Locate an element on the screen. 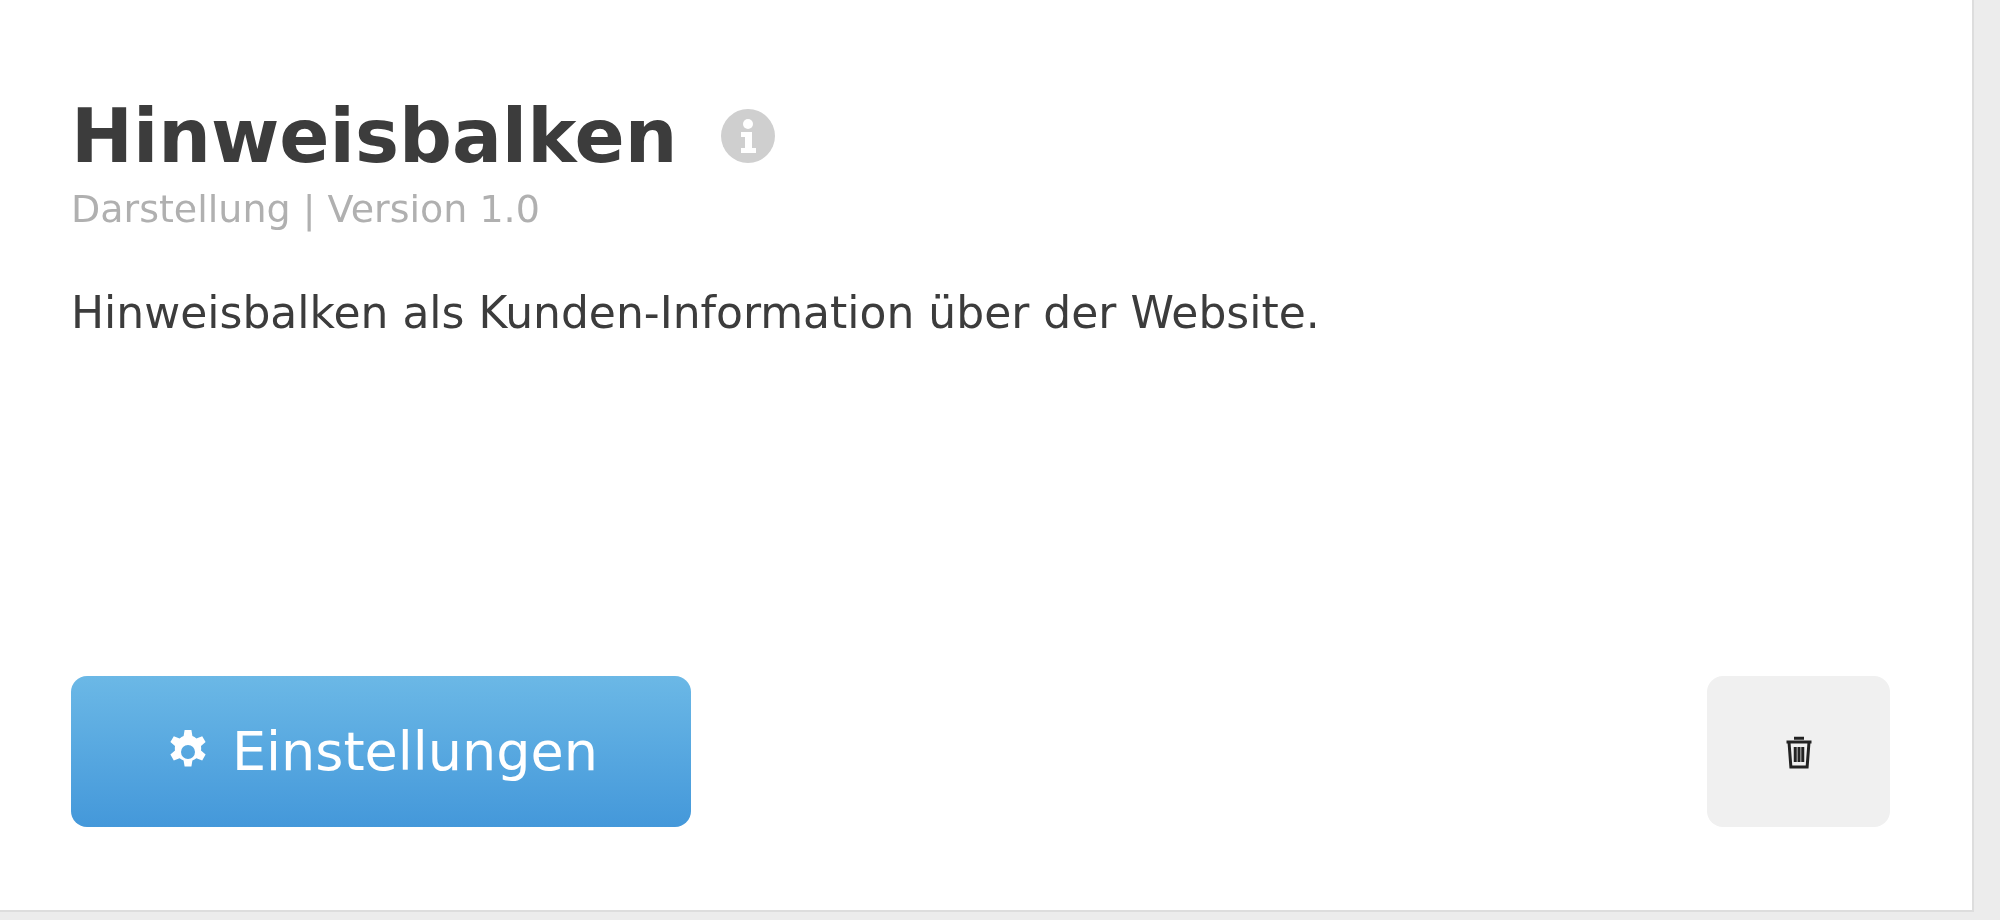  delete-button is located at coordinates (1798, 751).